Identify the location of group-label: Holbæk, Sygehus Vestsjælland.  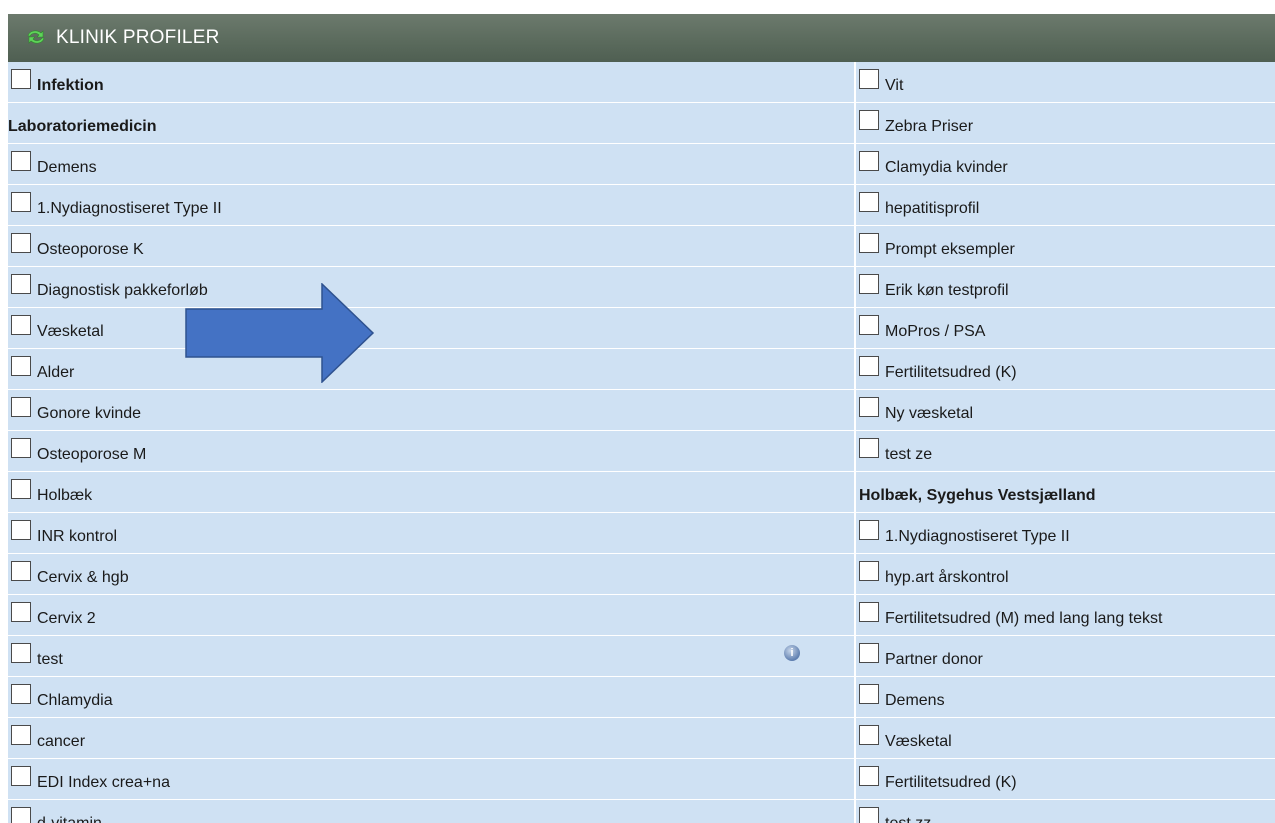
(977, 495).